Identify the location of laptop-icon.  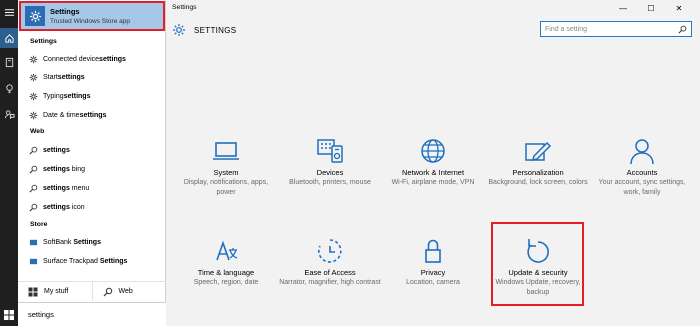
(226, 146).